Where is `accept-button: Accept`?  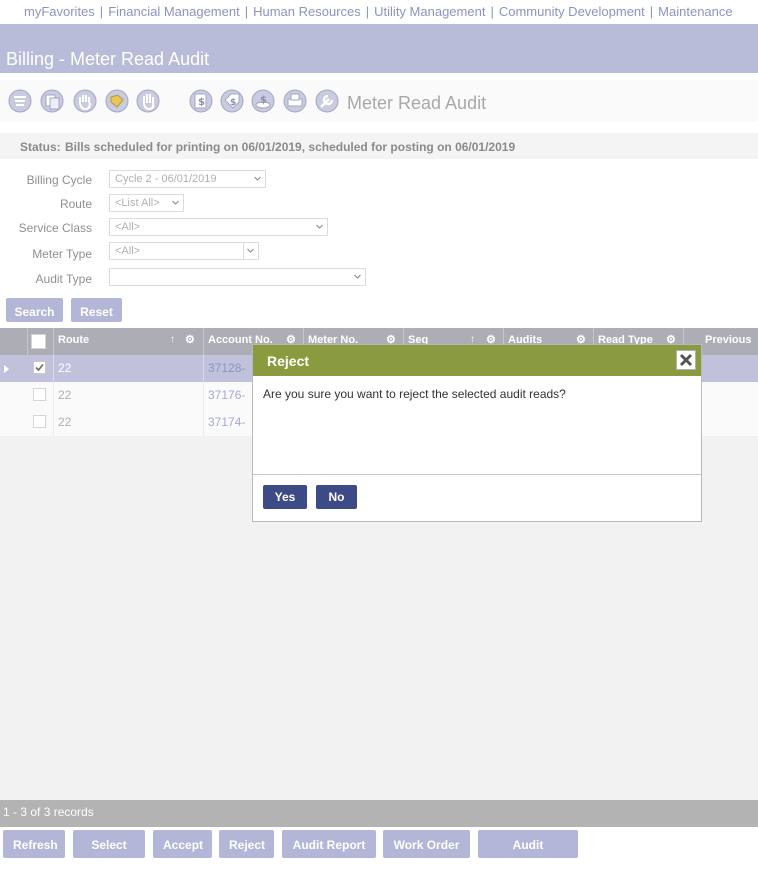
accept-button: Accept is located at coordinates (182, 844).